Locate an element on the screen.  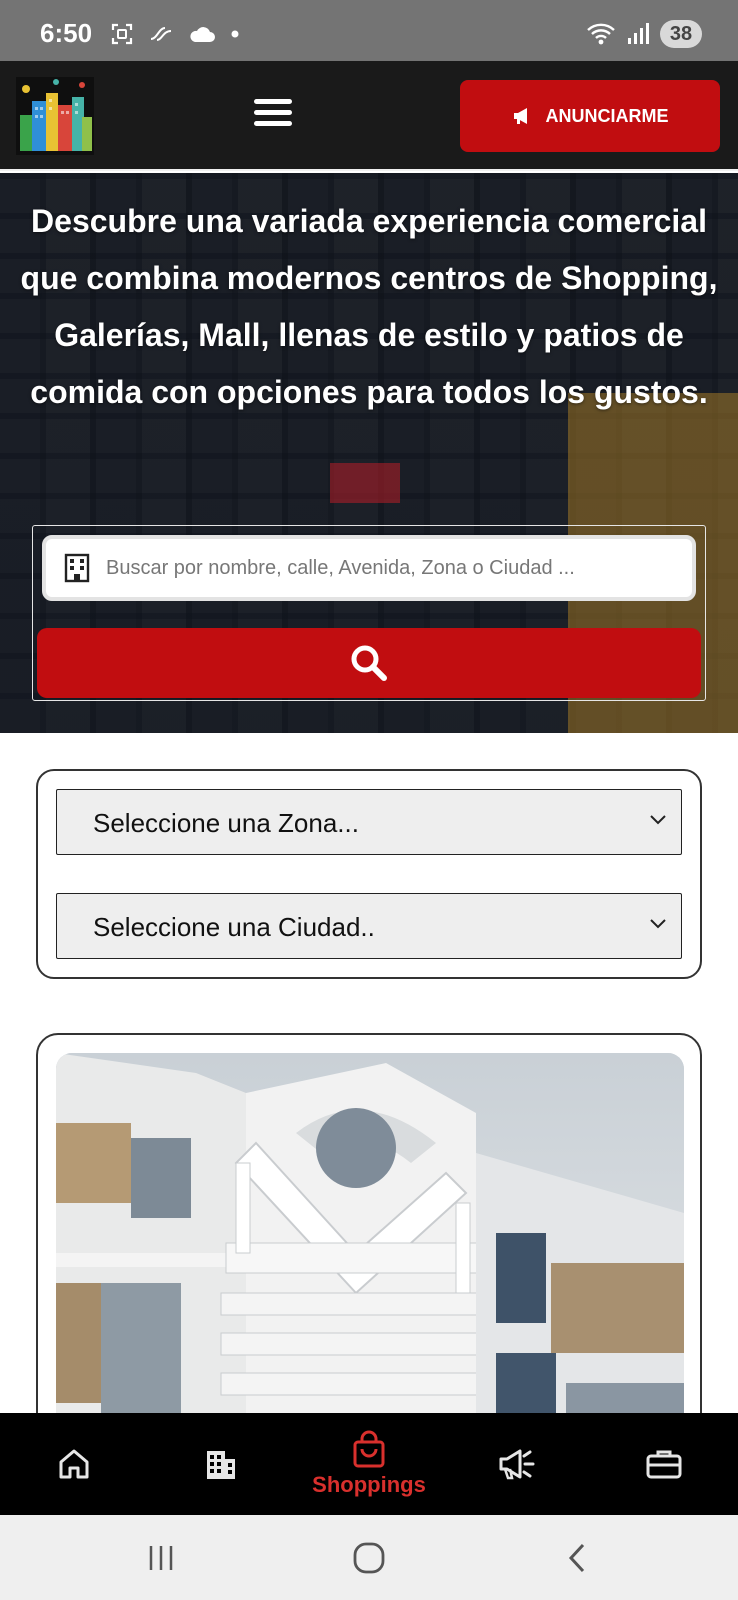
status-bar: 6:50 38 is located at coordinates (369, 30).